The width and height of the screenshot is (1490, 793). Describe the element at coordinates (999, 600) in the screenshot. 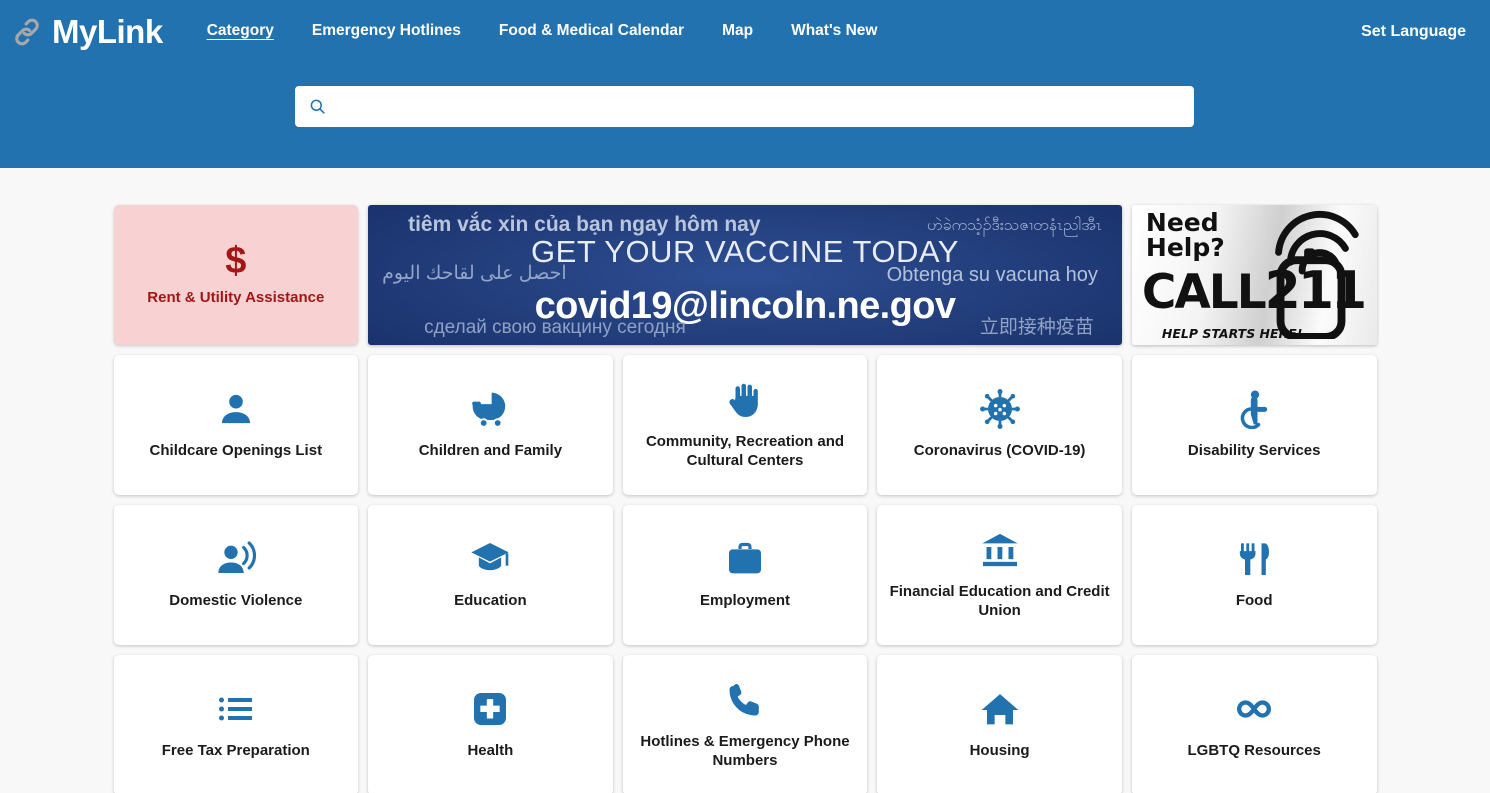

I see `tile-label: Financial Education and Credit Union` at that location.